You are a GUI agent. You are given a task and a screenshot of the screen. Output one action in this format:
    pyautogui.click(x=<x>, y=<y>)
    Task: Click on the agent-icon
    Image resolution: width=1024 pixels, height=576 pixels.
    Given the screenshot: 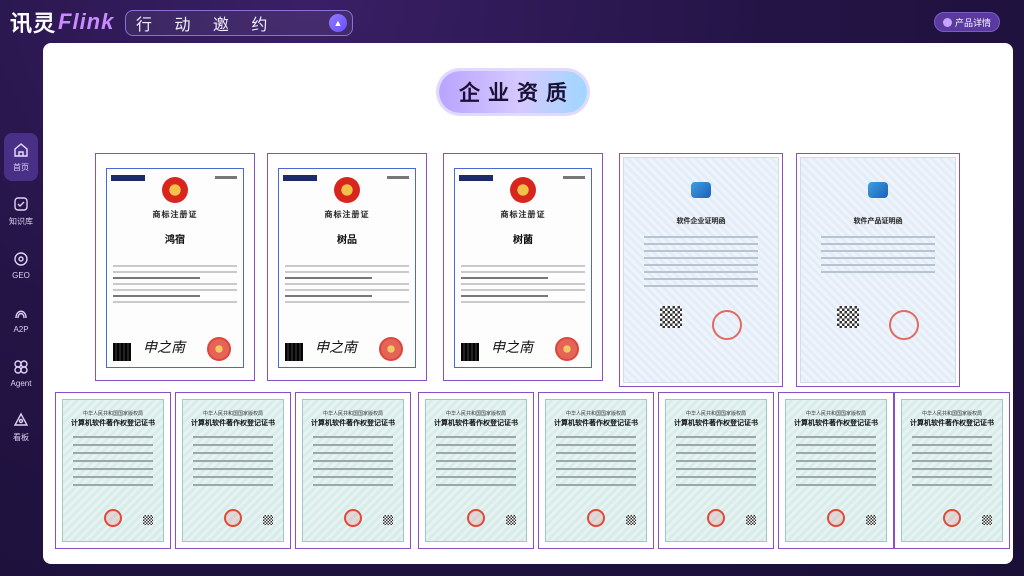 What is the action you would take?
    pyautogui.click(x=21, y=366)
    